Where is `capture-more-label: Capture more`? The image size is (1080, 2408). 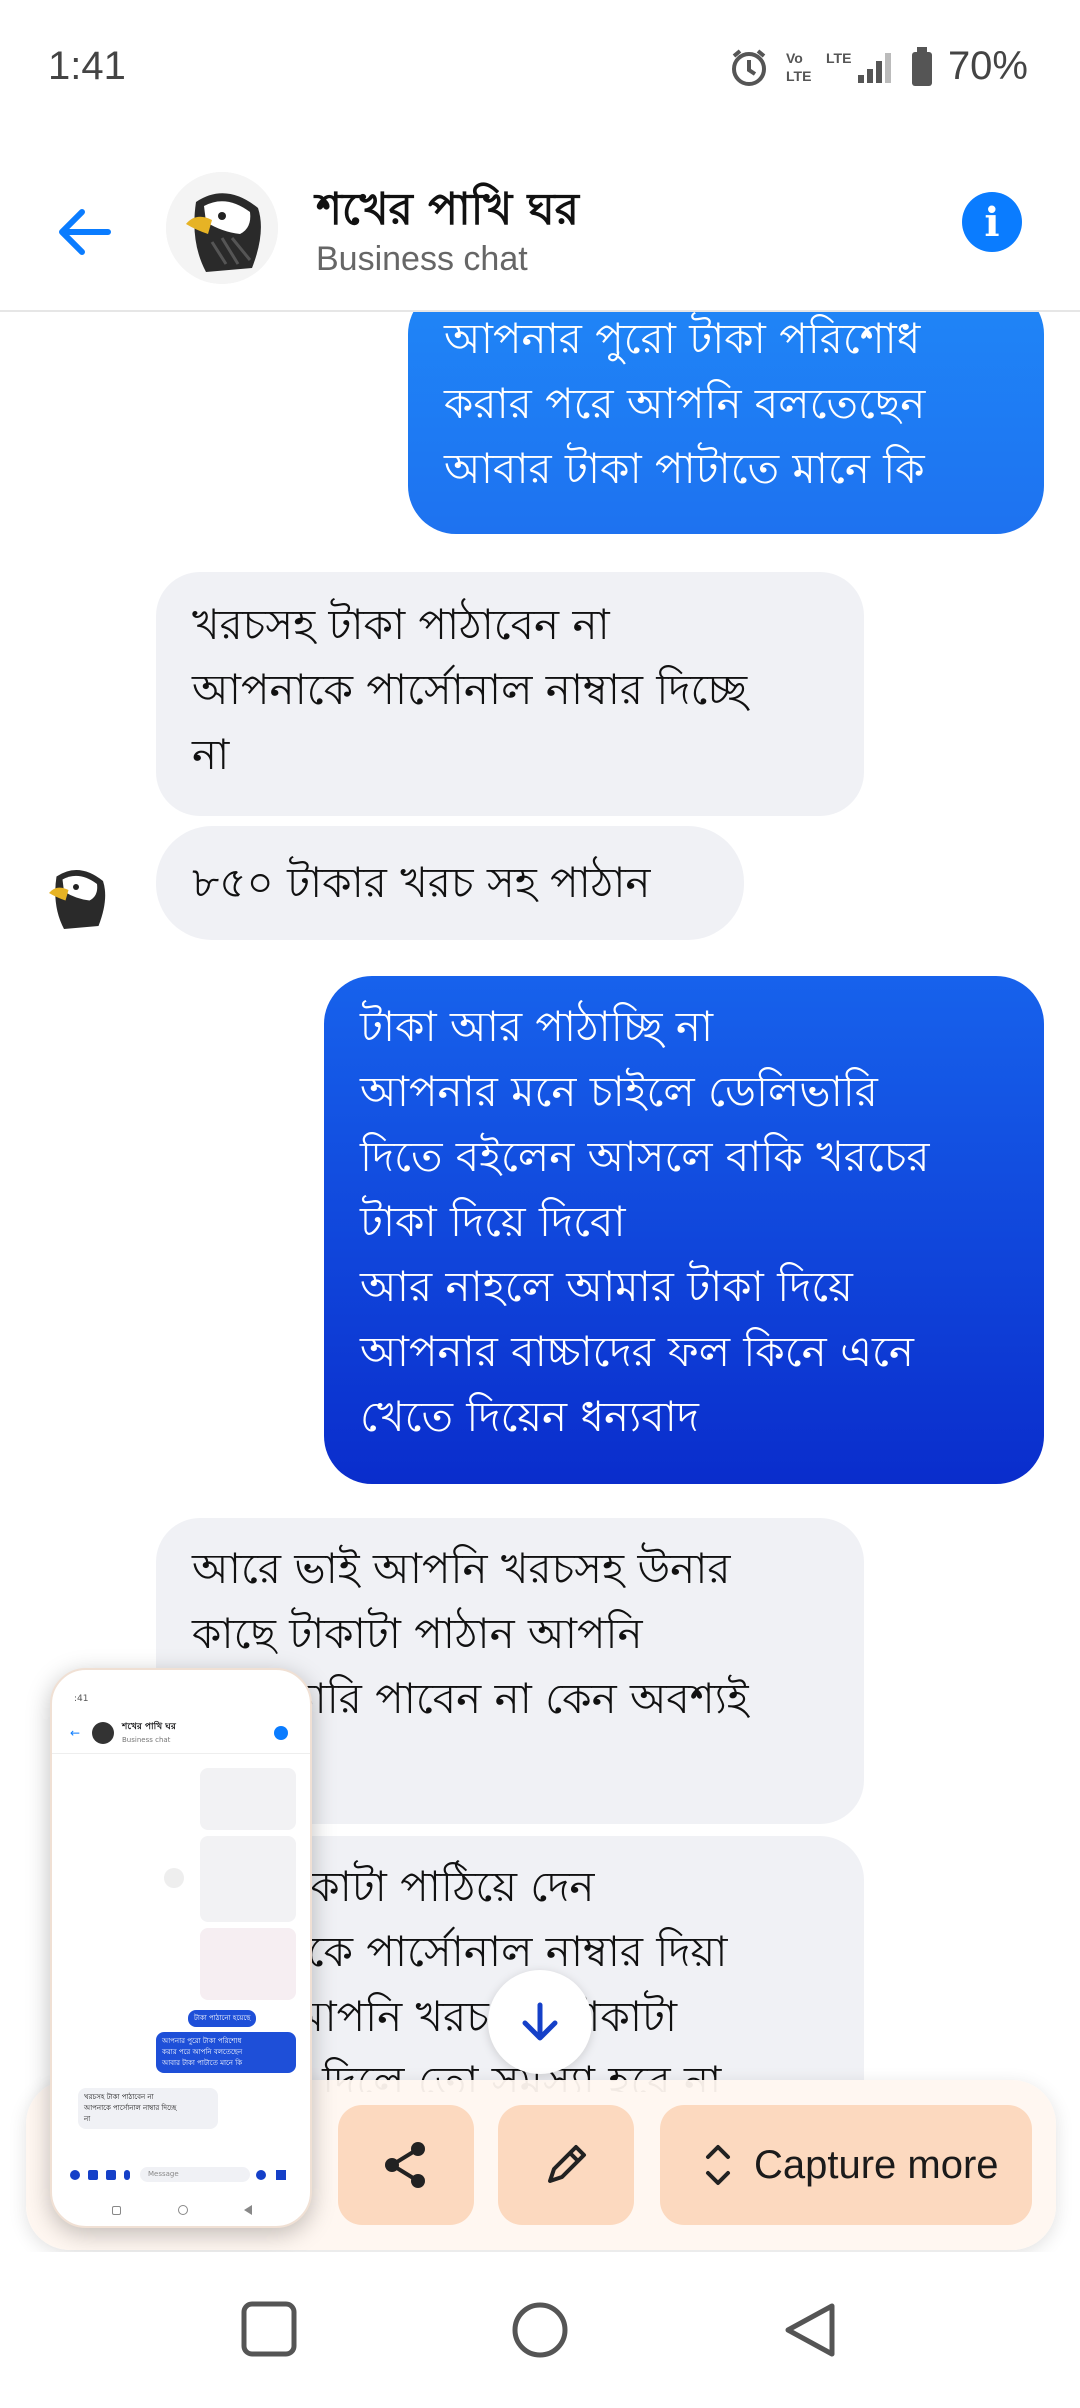
capture-more-label: Capture more is located at coordinates (876, 2164).